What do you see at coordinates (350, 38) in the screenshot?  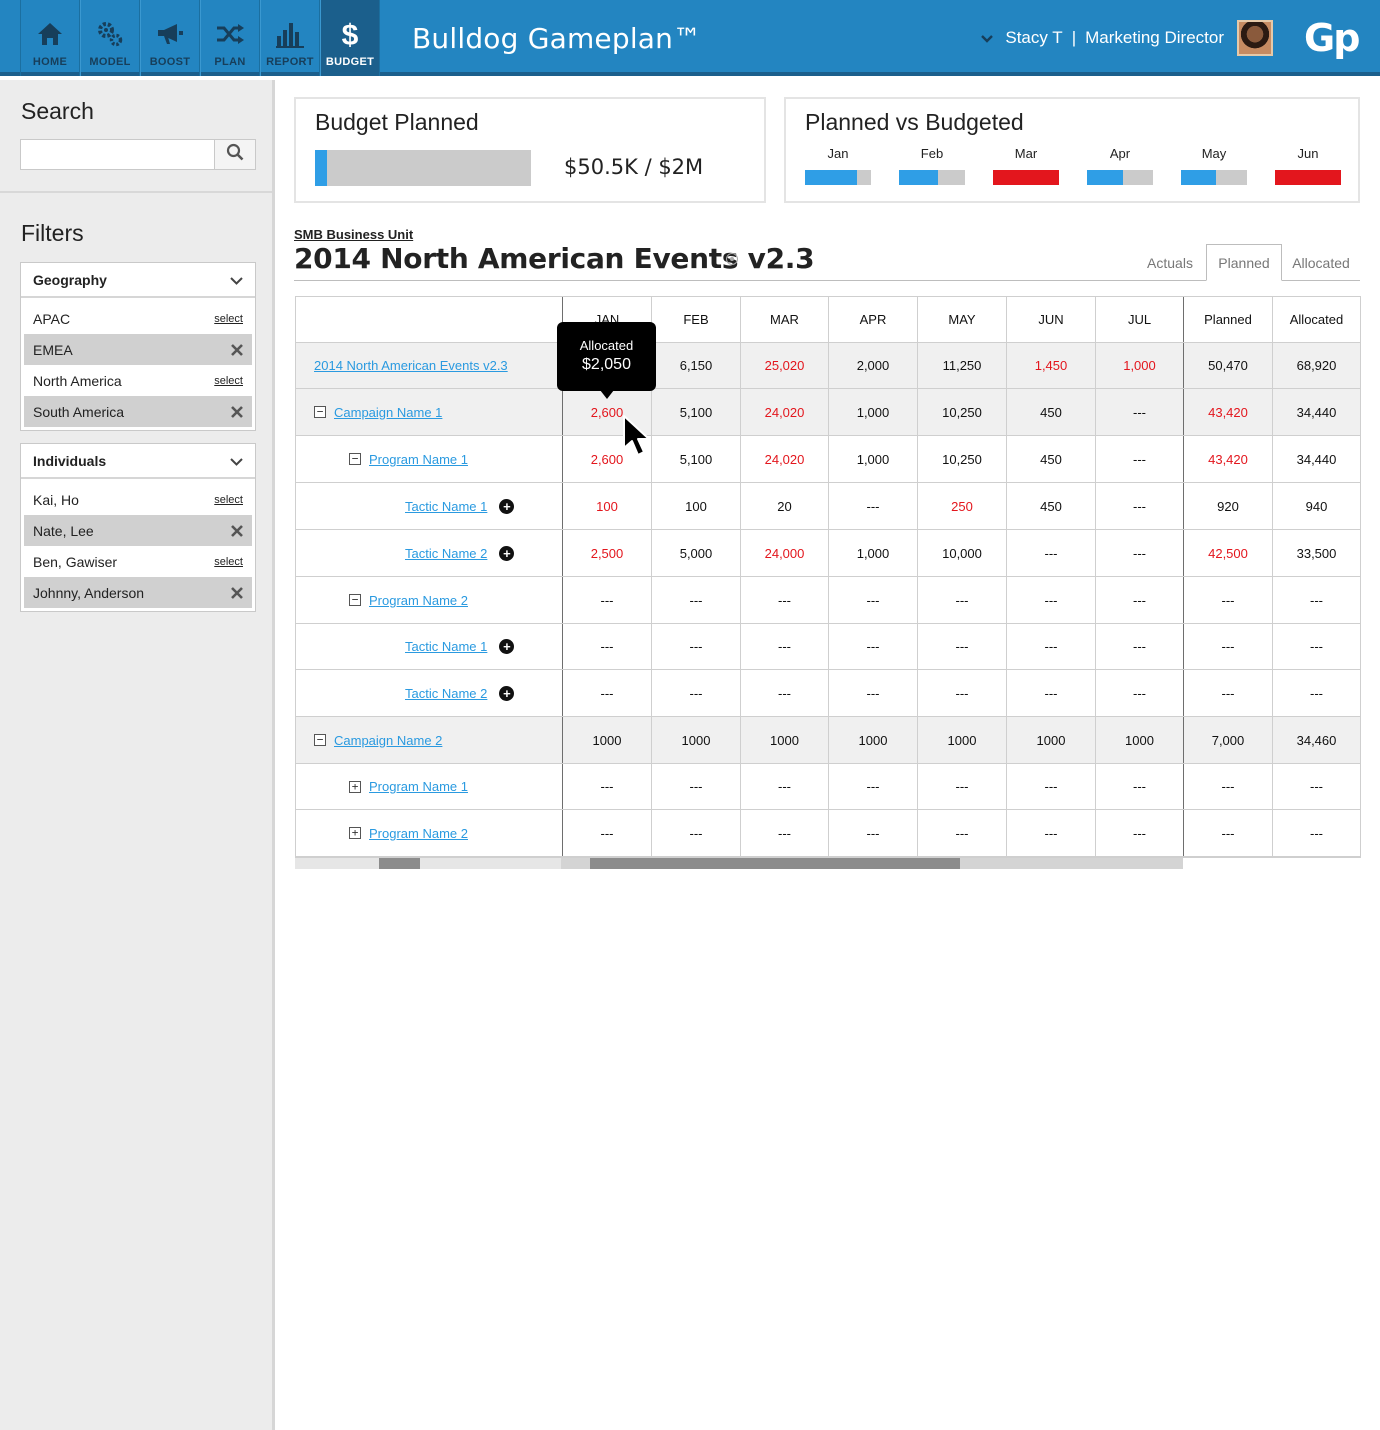 I see `nav-tab-budget: $ BUDGET` at bounding box center [350, 38].